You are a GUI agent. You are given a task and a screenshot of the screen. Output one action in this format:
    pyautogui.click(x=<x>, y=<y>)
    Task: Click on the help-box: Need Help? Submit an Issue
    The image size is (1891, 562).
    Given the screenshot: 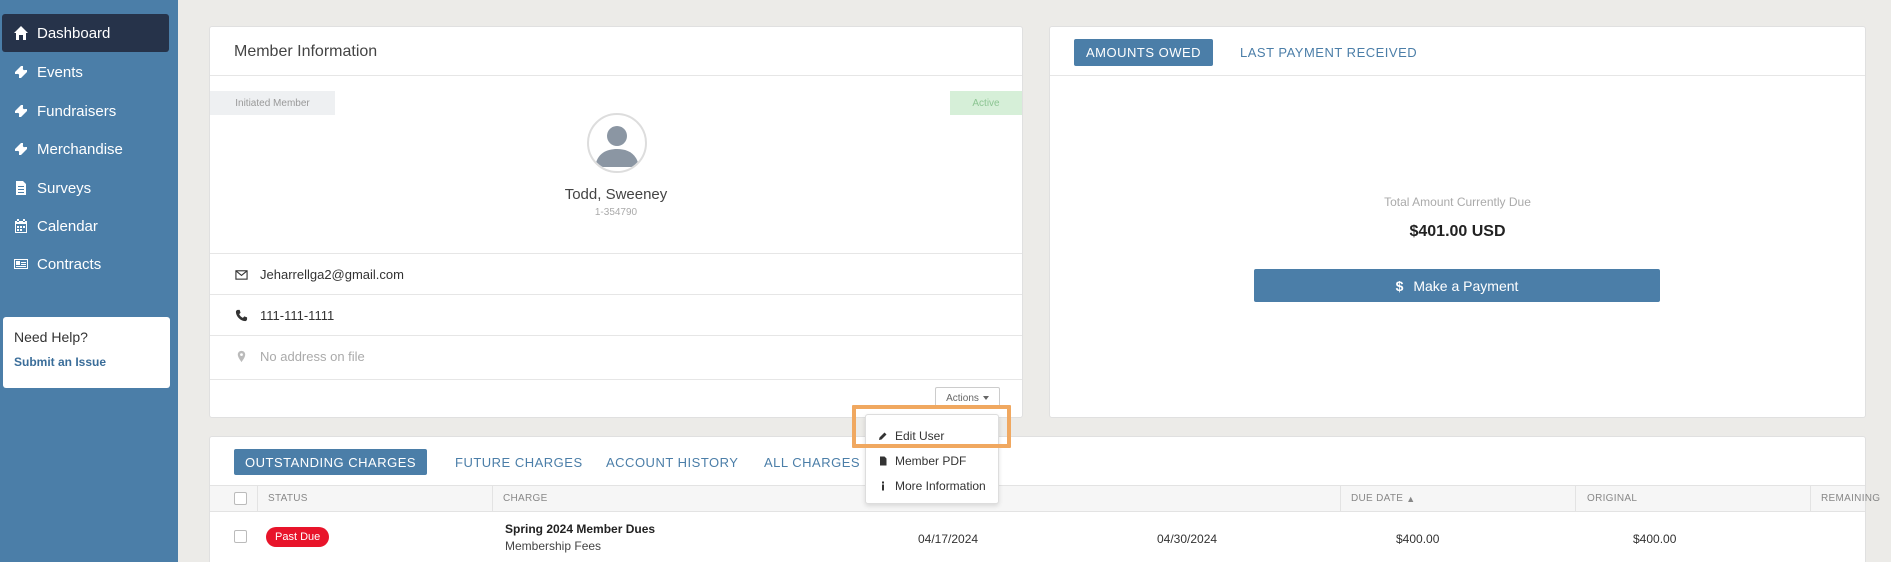 What is the action you would take?
    pyautogui.click(x=86, y=352)
    